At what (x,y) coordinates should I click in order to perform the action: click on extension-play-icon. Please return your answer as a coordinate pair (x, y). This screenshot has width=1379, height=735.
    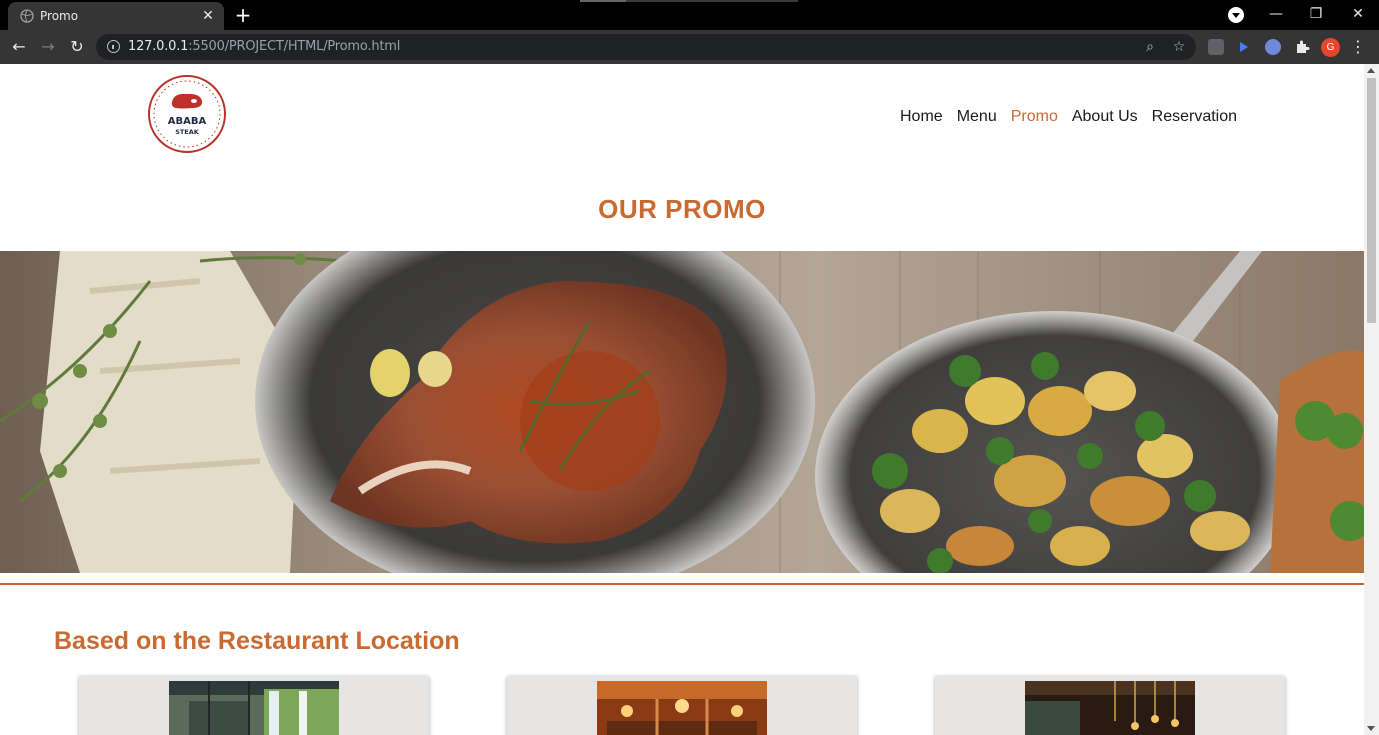
    Looking at the image, I should click on (1244, 47).